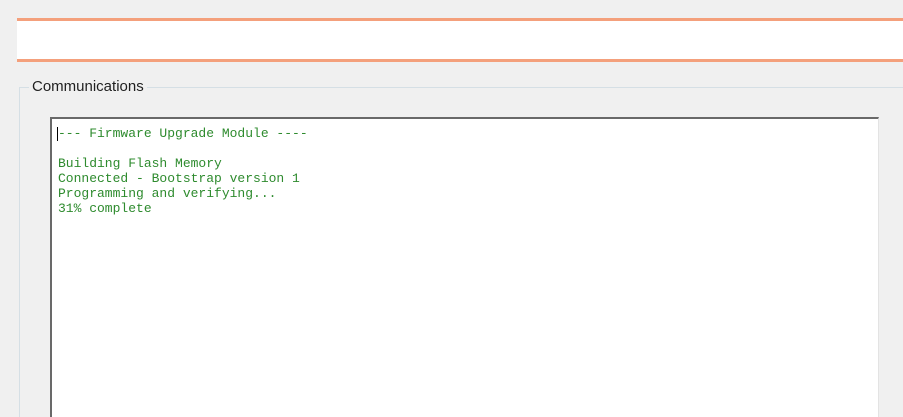 This screenshot has width=903, height=417. What do you see at coordinates (183, 133) in the screenshot?
I see `console-line-header: --- Firmware Upgrade Module ----` at bounding box center [183, 133].